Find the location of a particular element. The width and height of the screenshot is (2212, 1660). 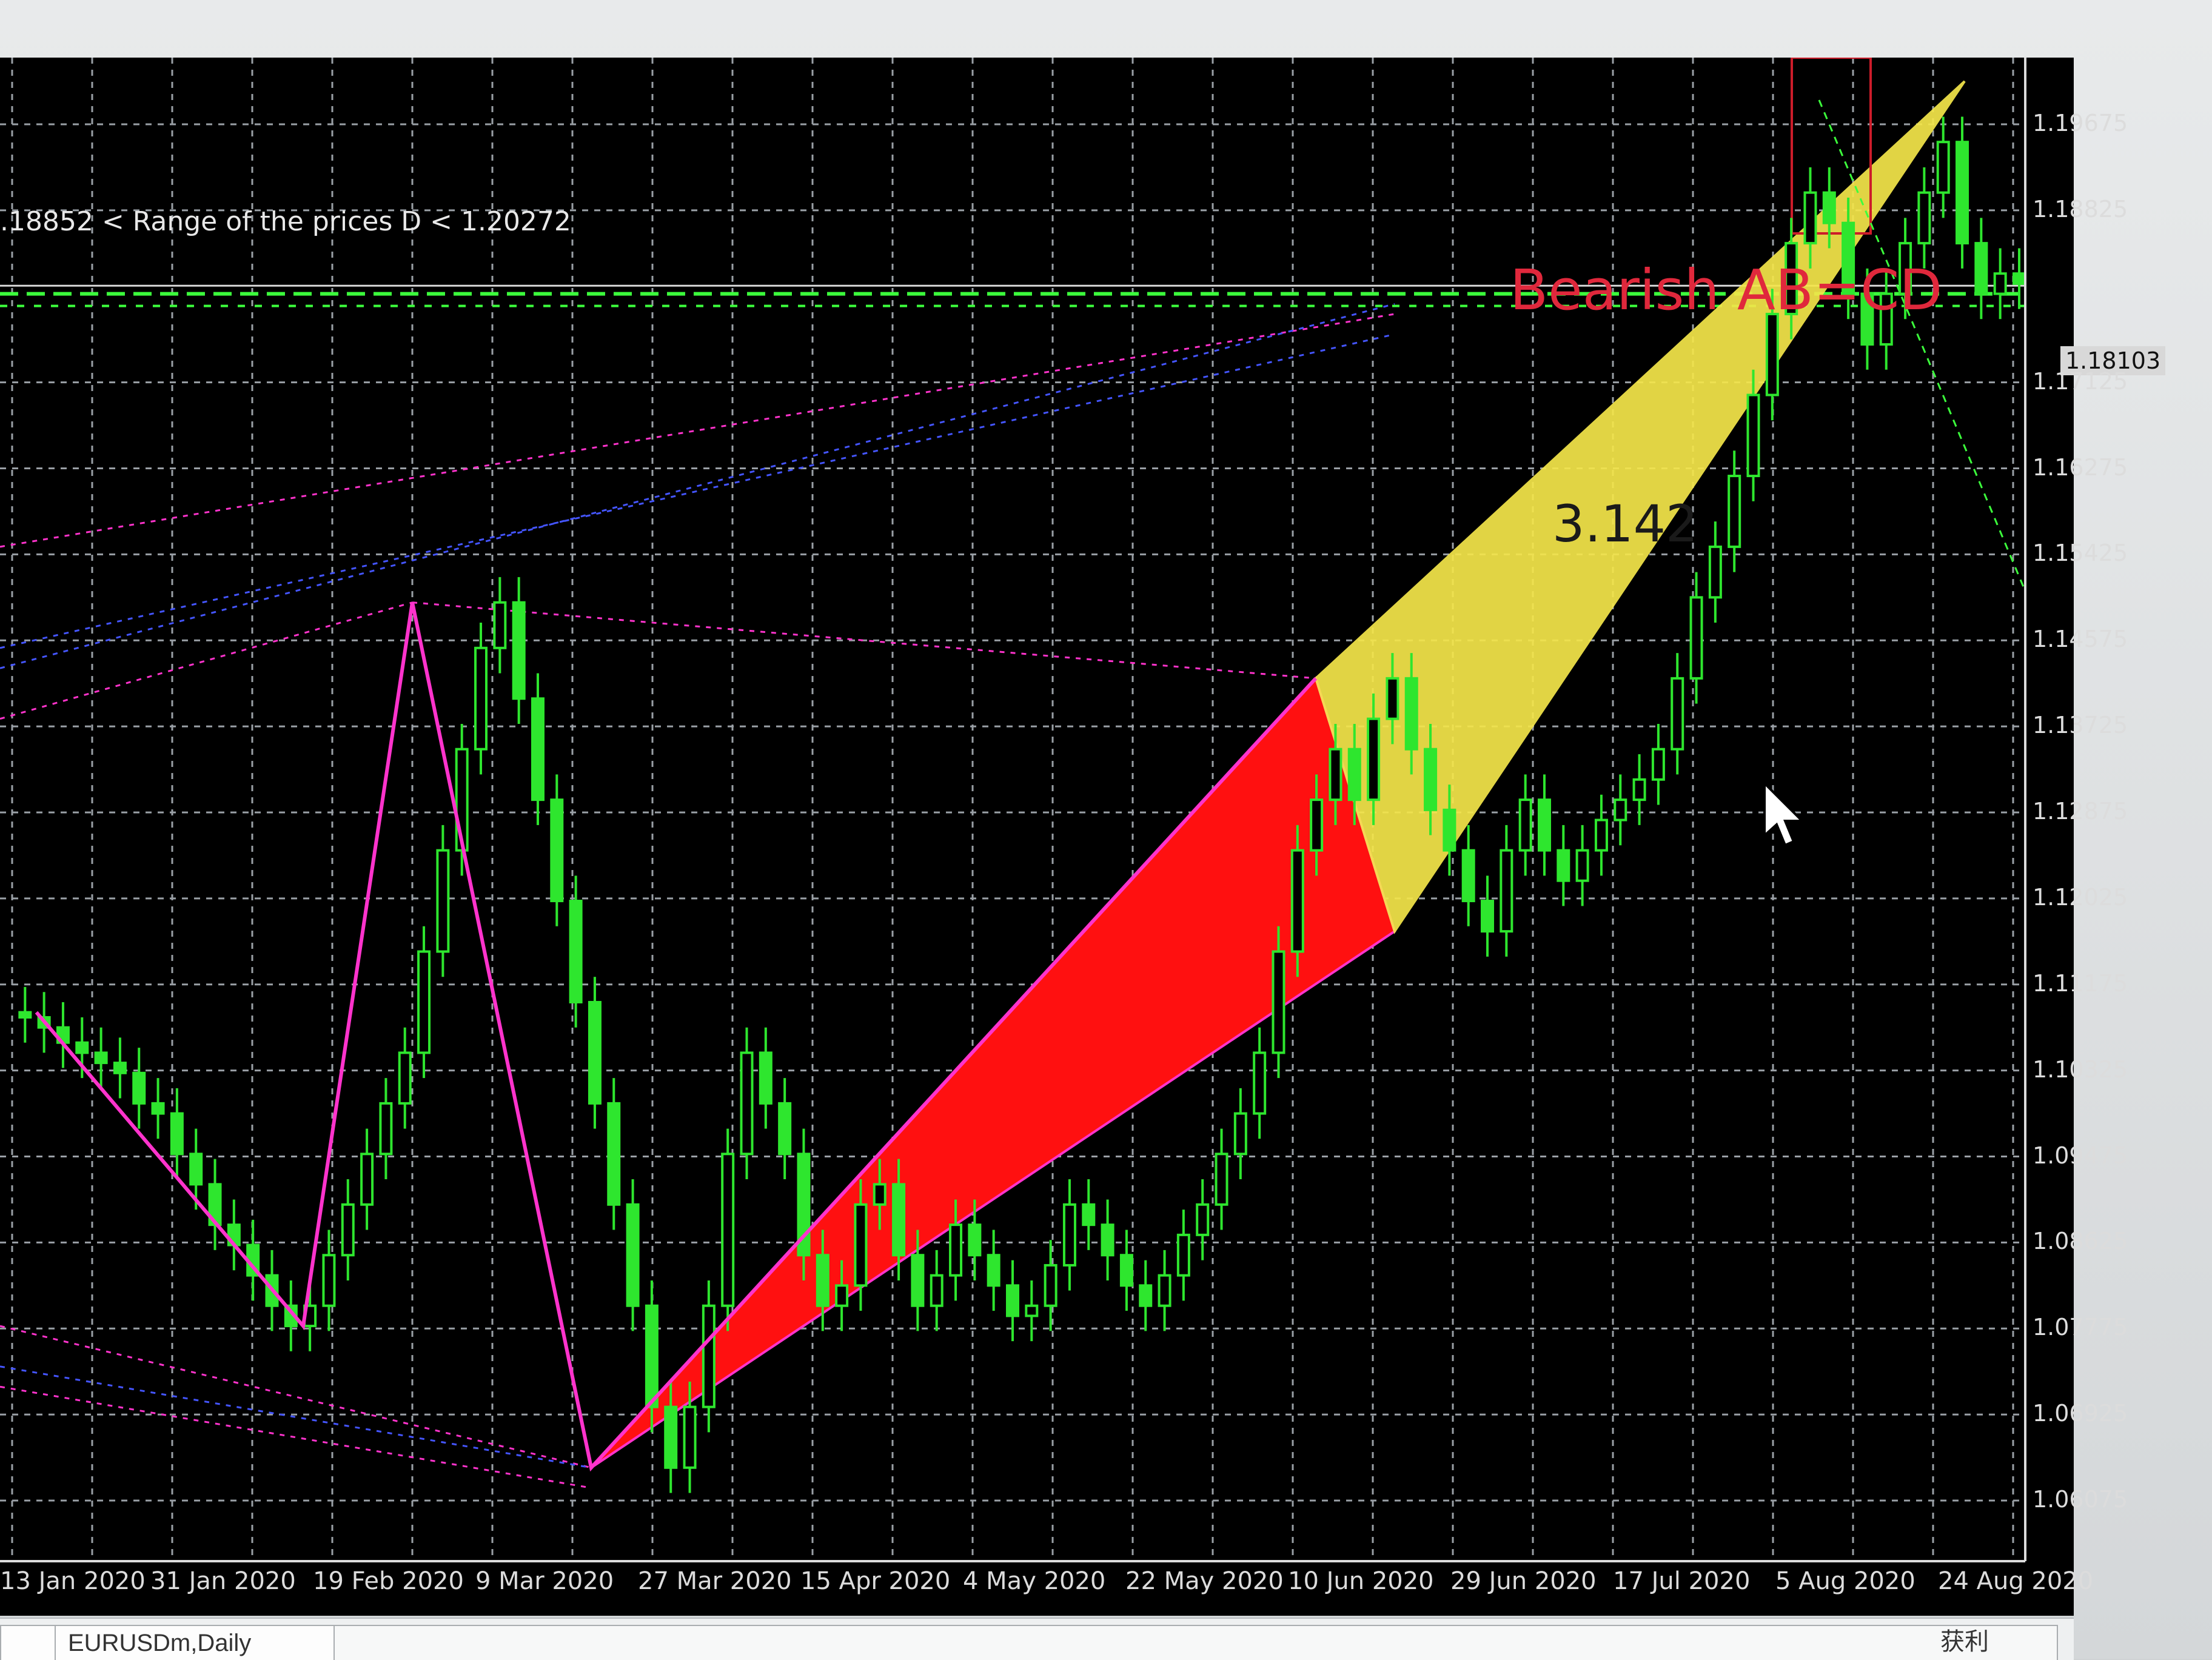

date-tick-label: 29 Jun 2020 is located at coordinates (1523, 1581).